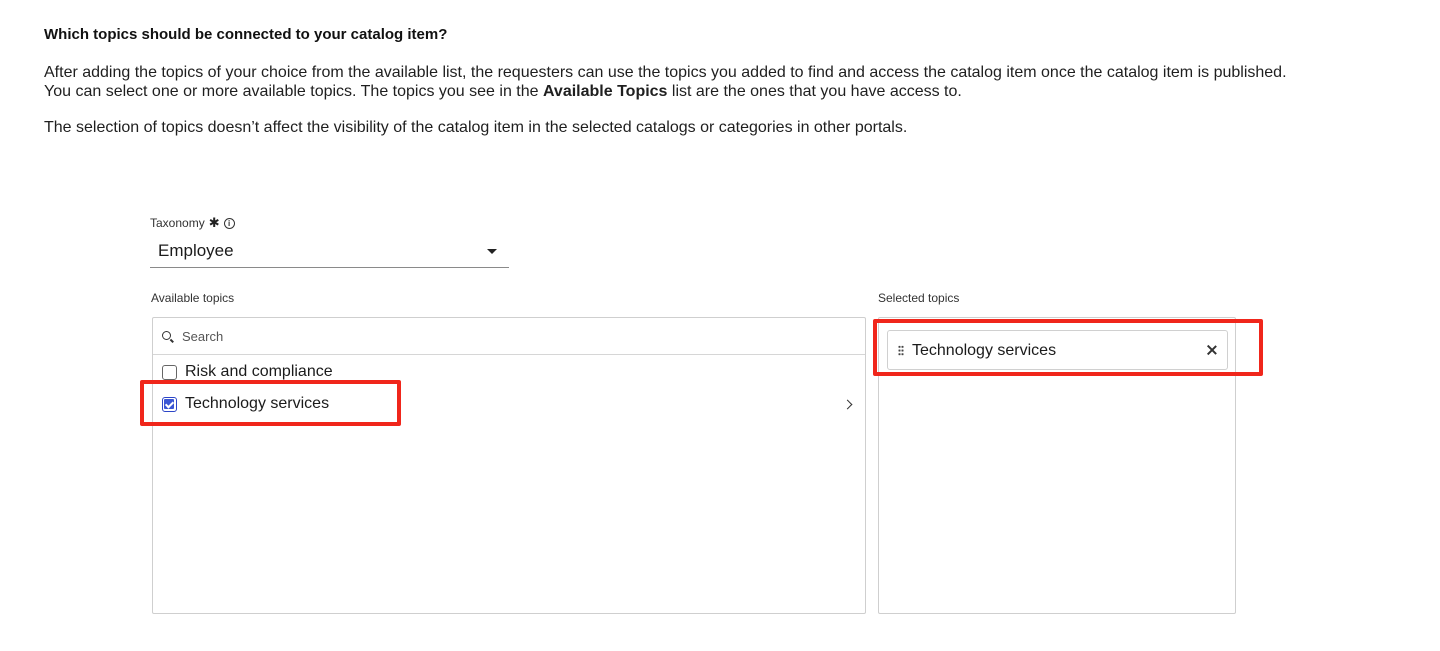  What do you see at coordinates (901, 350) in the screenshot?
I see `drag-handle-icon` at bounding box center [901, 350].